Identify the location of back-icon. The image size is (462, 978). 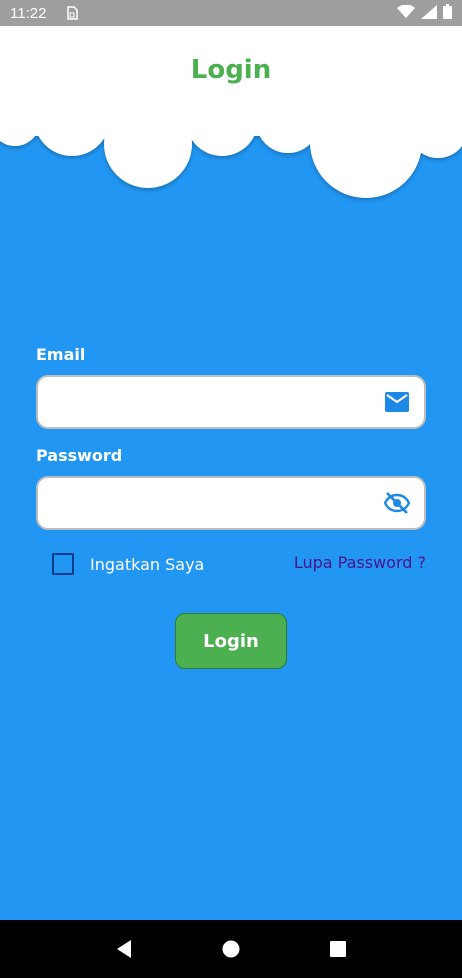
(124, 949).